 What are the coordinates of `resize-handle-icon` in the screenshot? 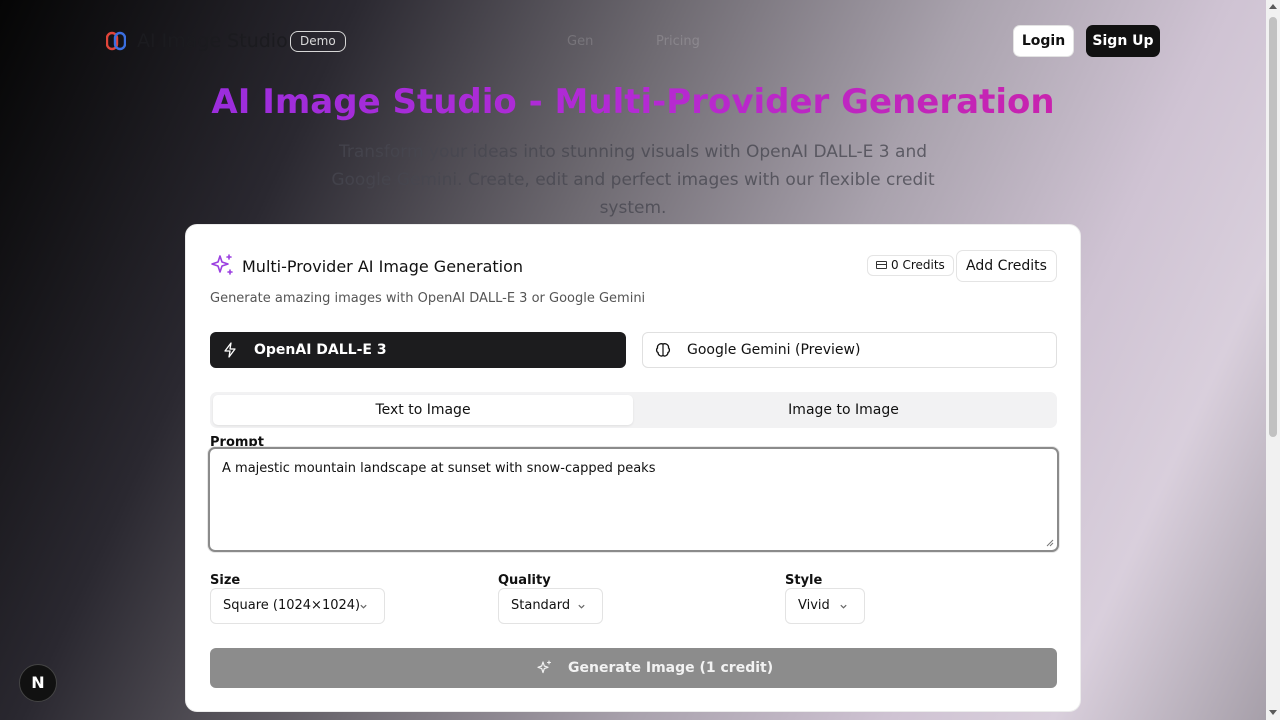 It's located at (1050, 543).